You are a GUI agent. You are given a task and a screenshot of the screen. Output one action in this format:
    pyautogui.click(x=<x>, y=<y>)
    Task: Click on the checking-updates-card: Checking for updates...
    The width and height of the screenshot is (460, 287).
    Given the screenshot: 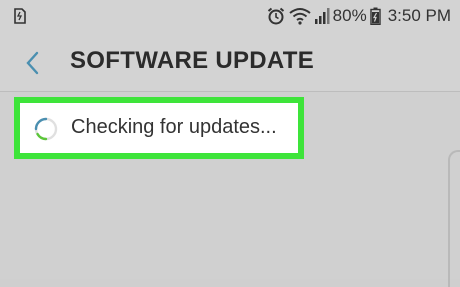 What is the action you would take?
    pyautogui.click(x=159, y=128)
    